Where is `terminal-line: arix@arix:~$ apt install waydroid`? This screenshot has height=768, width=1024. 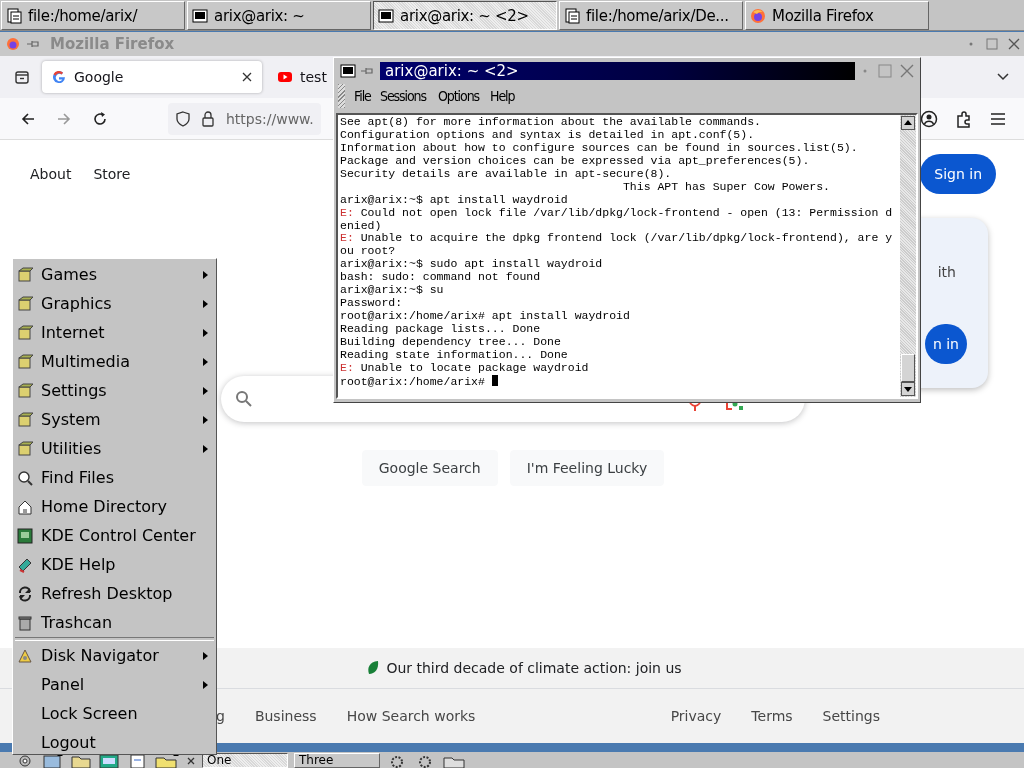
terminal-line: arix@arix:~$ apt install waydroid is located at coordinates (454, 200).